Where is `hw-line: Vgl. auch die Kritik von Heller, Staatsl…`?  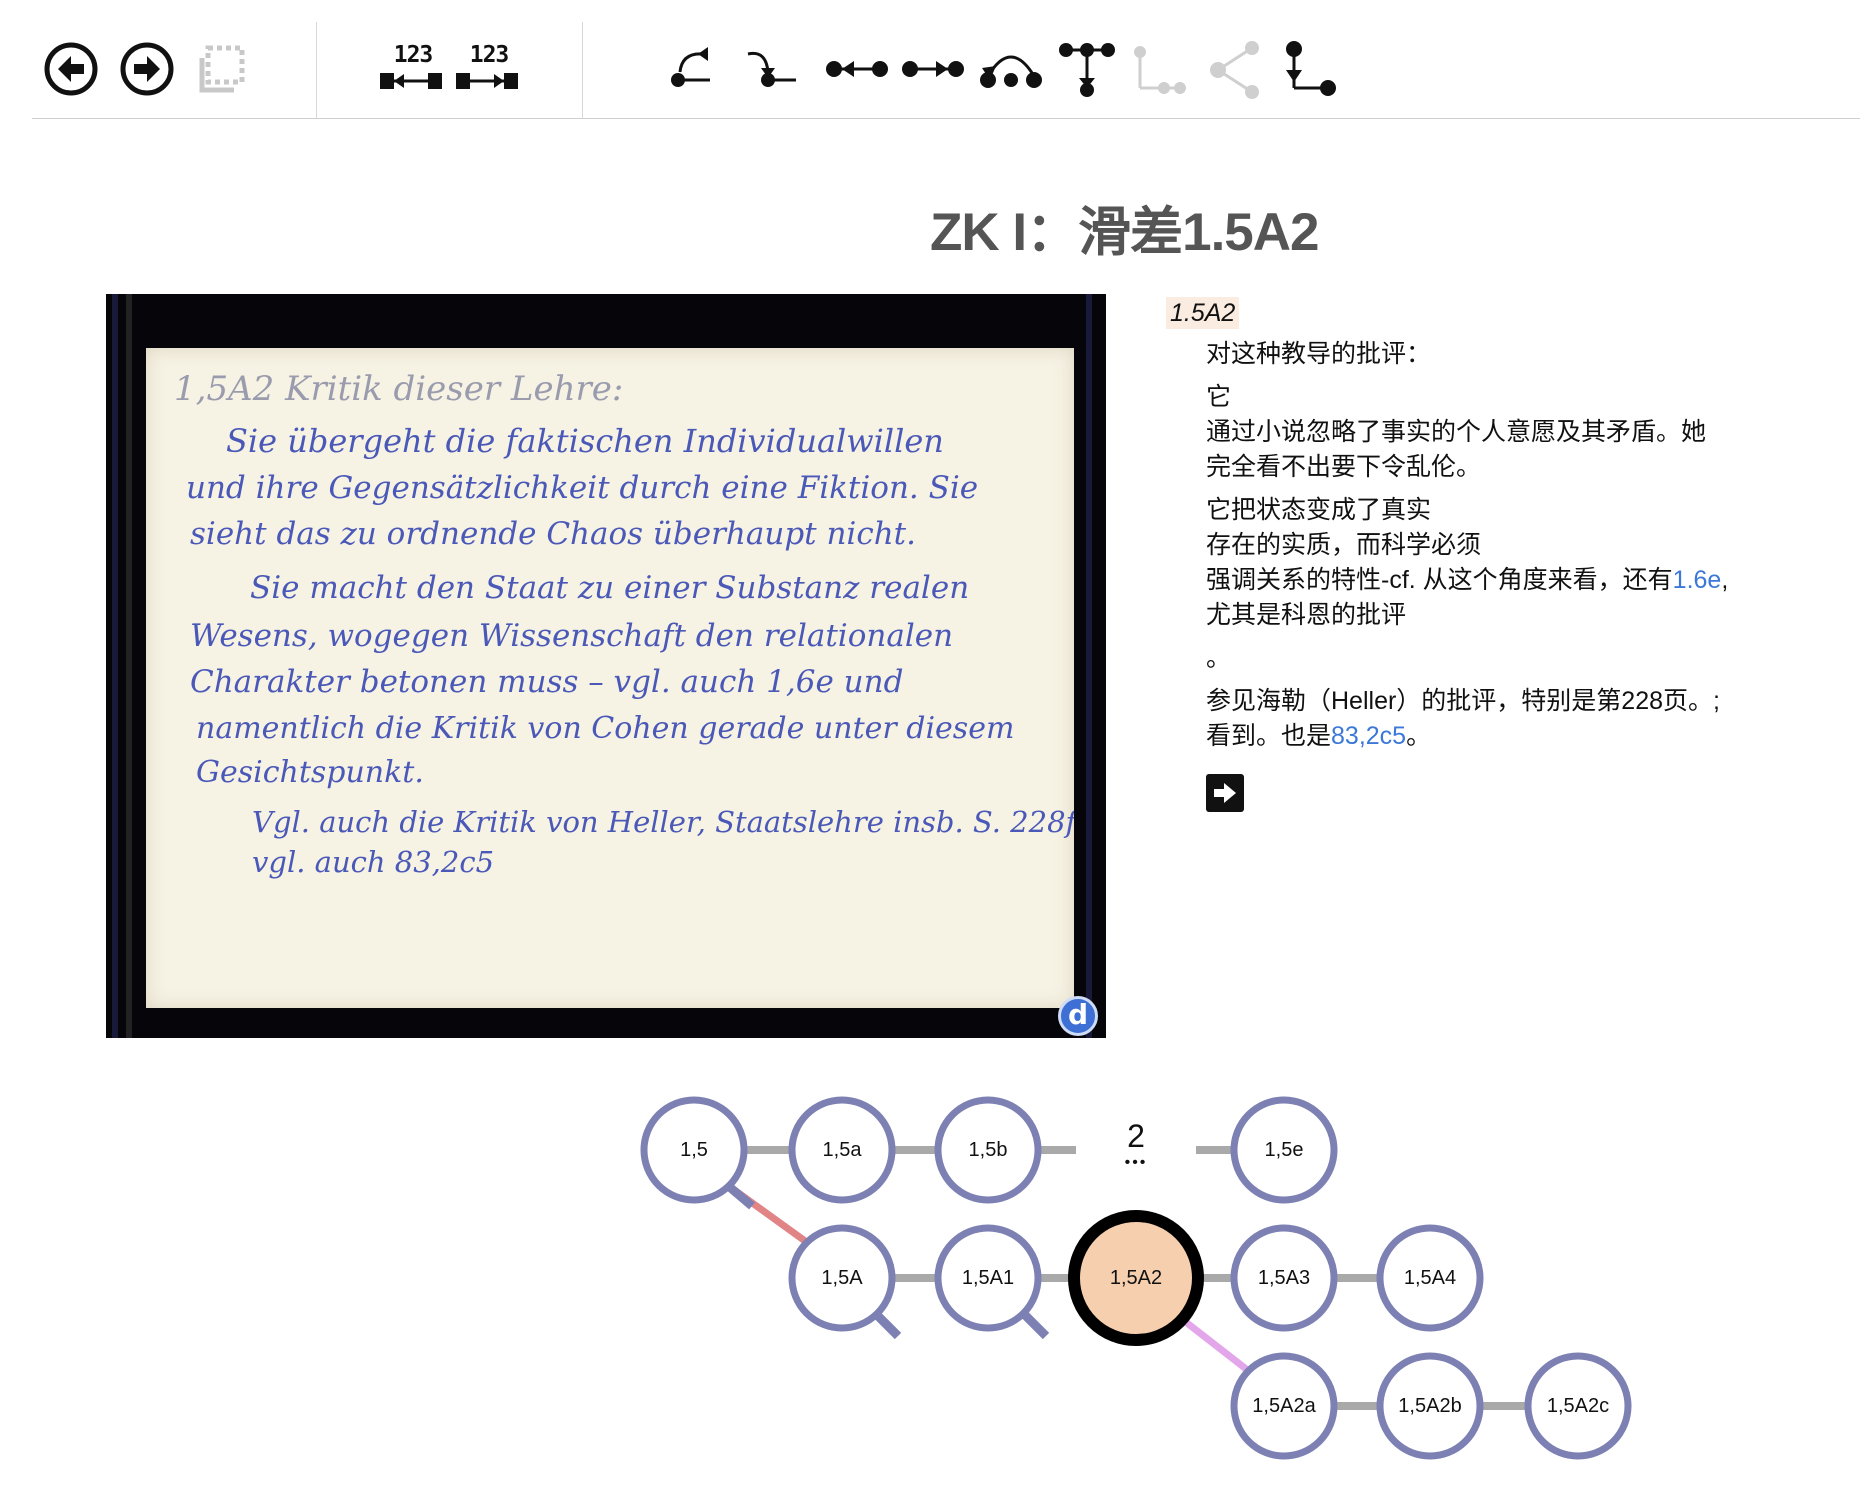
hw-line: Vgl. auch die Kritik von Heller, Staatsl… is located at coordinates (663, 822).